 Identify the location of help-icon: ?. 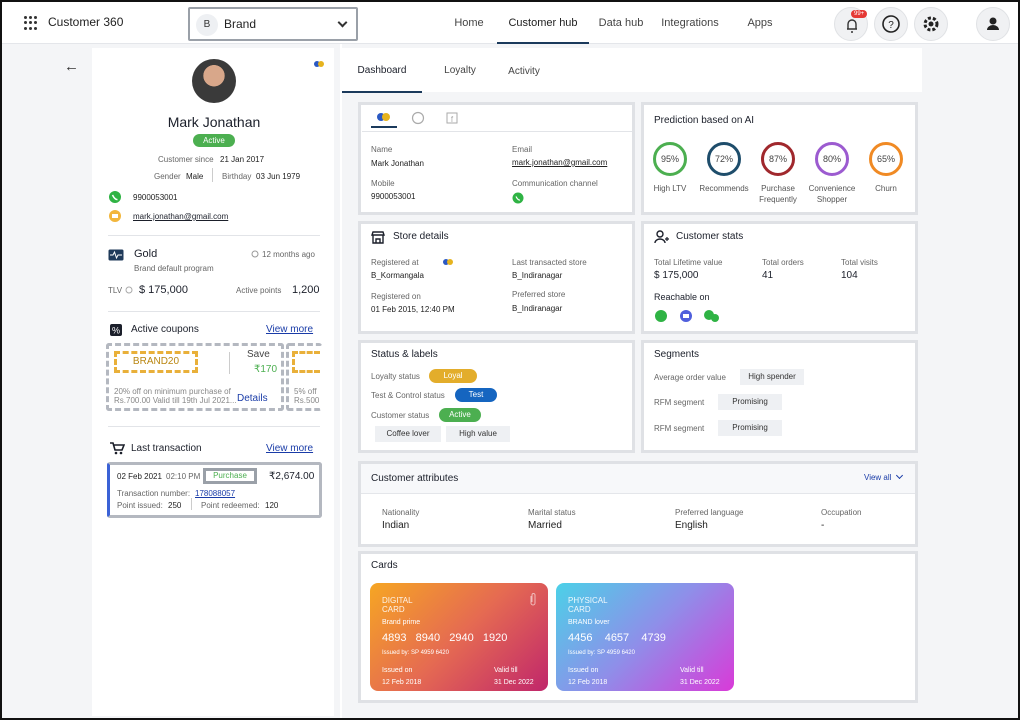
(891, 24).